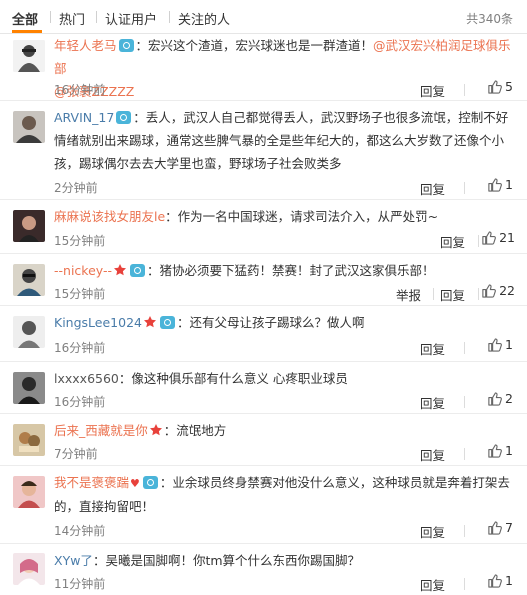  What do you see at coordinates (302, 216) in the screenshot?
I see `comment-text: ：作为一名中国球迷，请求司法介入，从严处罚~` at bounding box center [302, 216].